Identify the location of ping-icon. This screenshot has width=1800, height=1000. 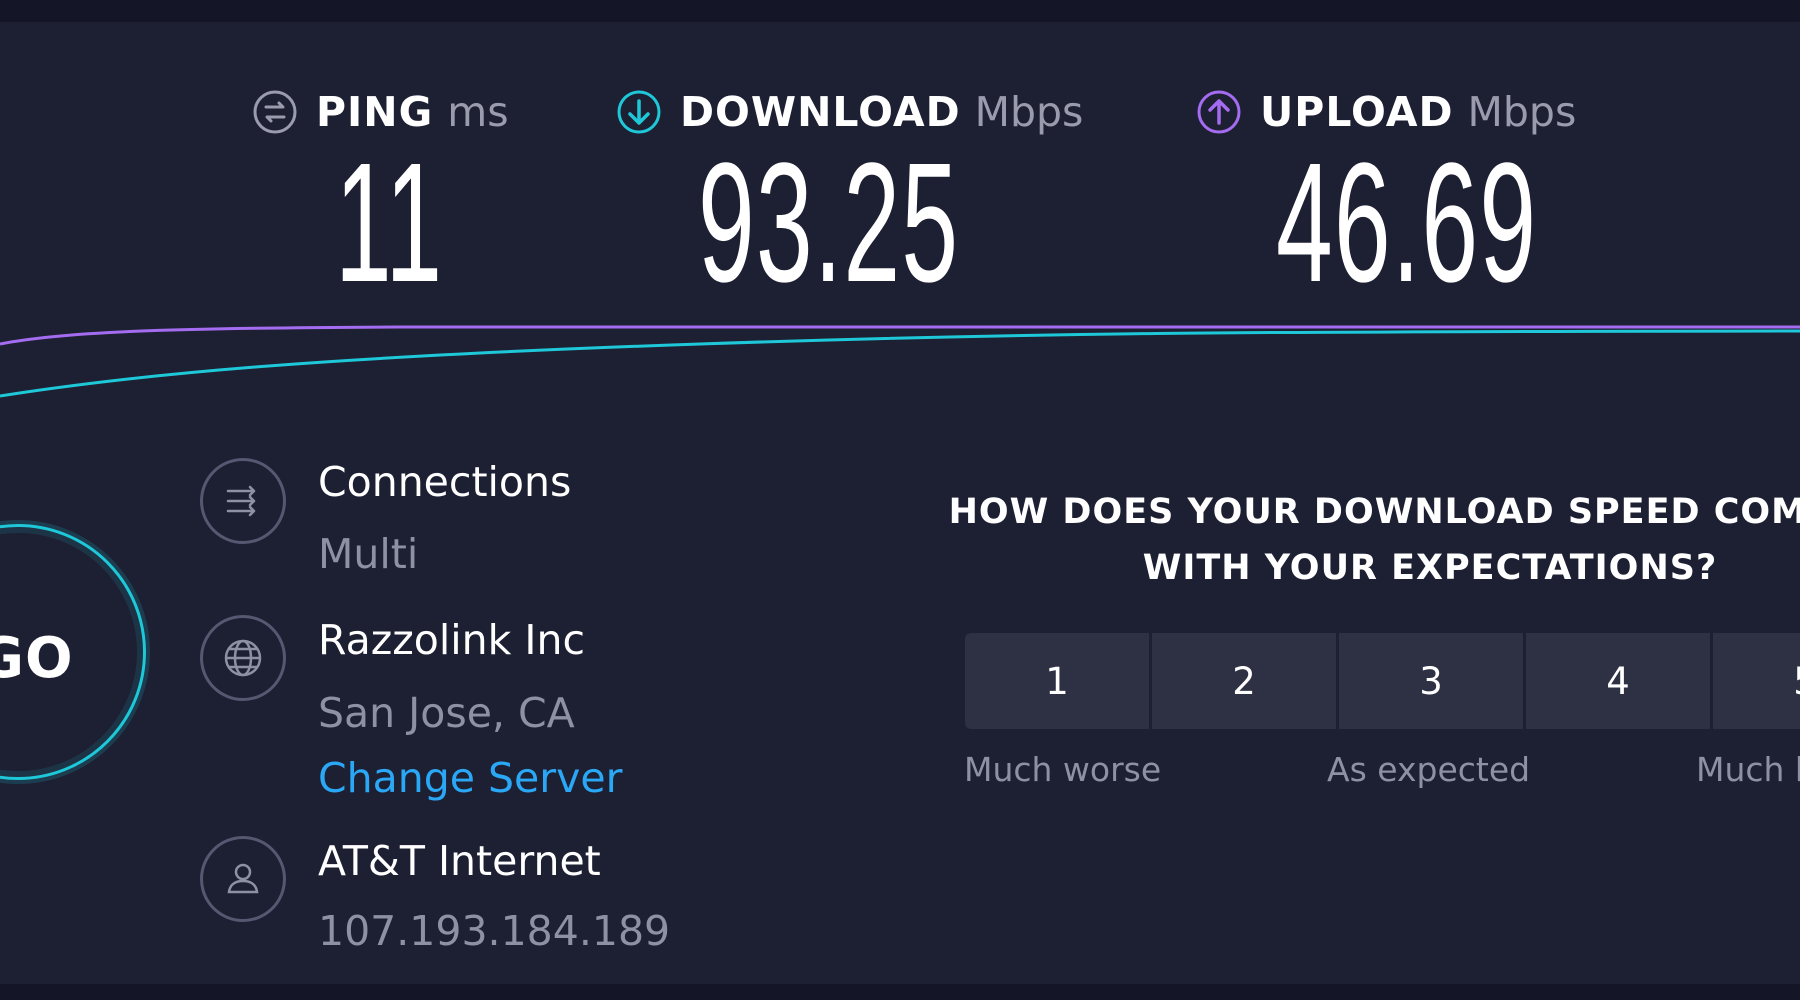
(275, 112).